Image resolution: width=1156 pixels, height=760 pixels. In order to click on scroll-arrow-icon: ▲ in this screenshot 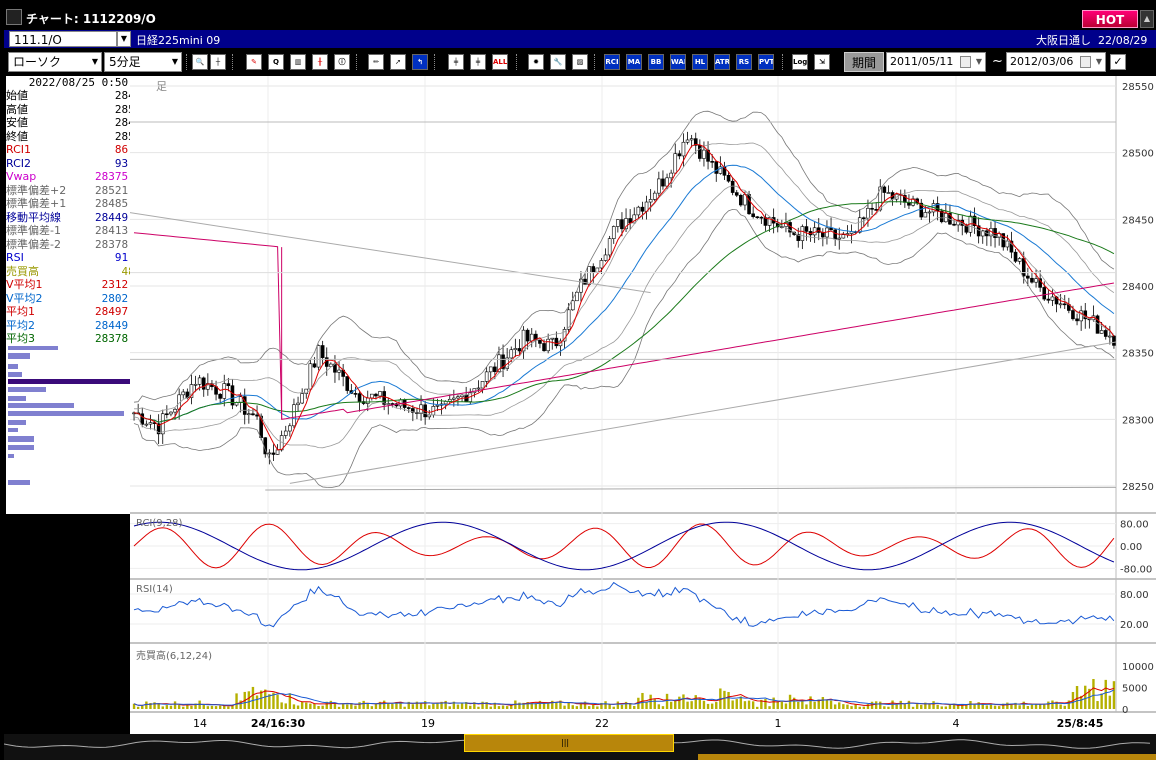, I will do `click(1147, 19)`.